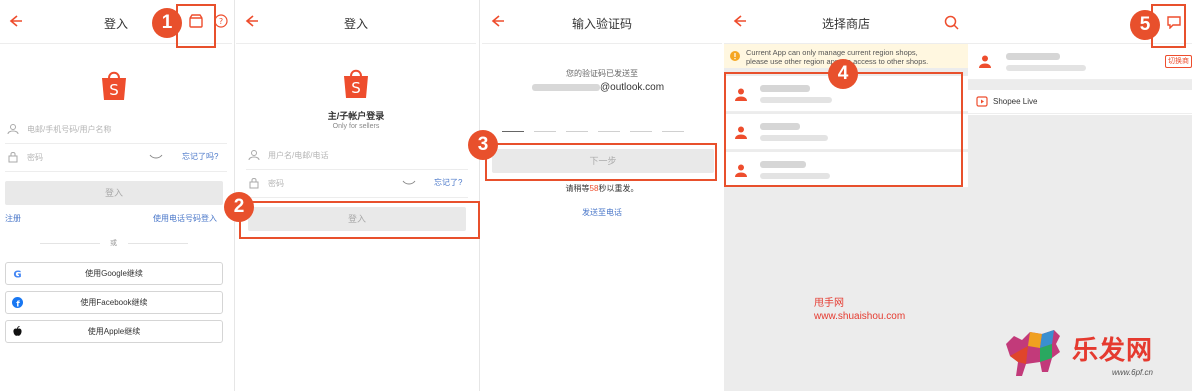 This screenshot has height=391, width=1192. I want to click on email-suffix: @outlook.com, so click(632, 87).